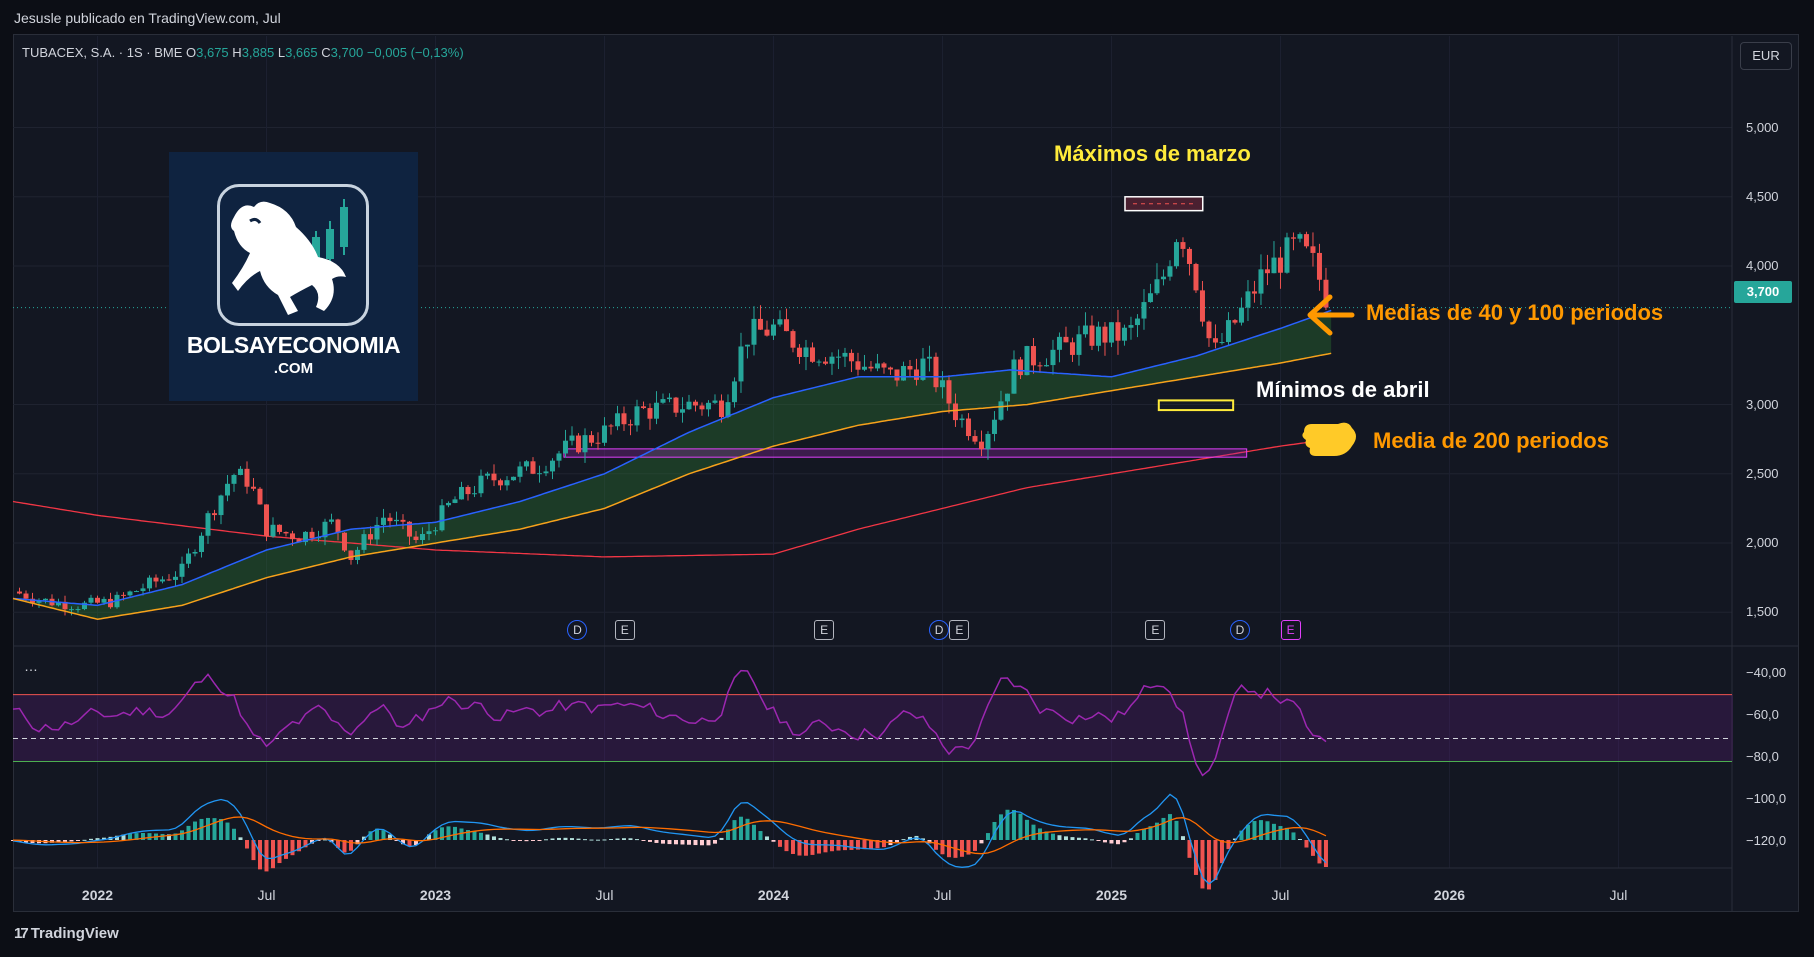 This screenshot has width=1814, height=957. What do you see at coordinates (1111, 895) in the screenshot?
I see `time-tick-label: 2025` at bounding box center [1111, 895].